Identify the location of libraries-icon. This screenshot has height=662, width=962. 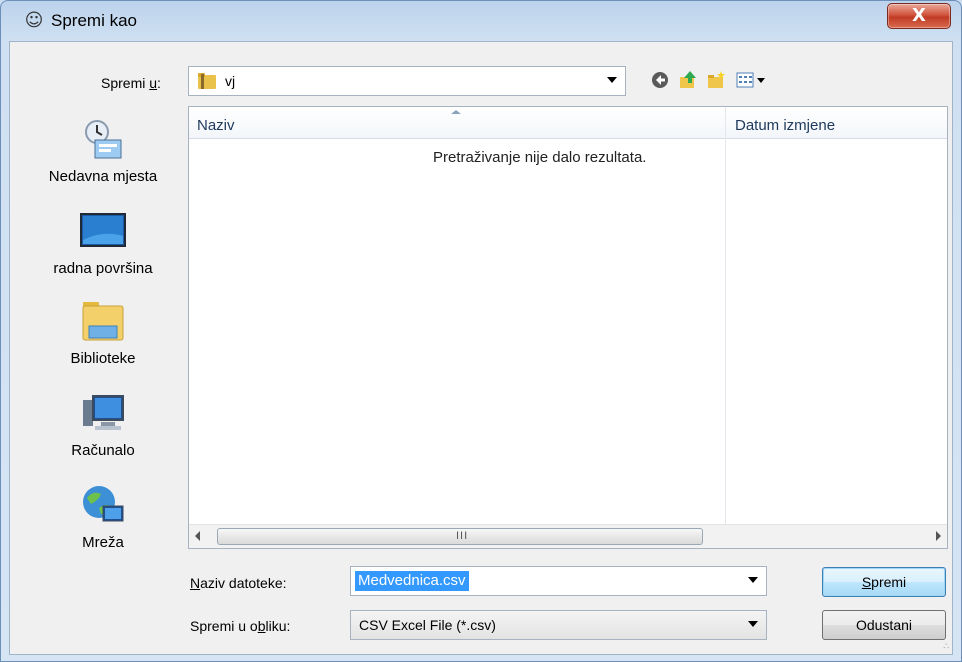
(103, 321).